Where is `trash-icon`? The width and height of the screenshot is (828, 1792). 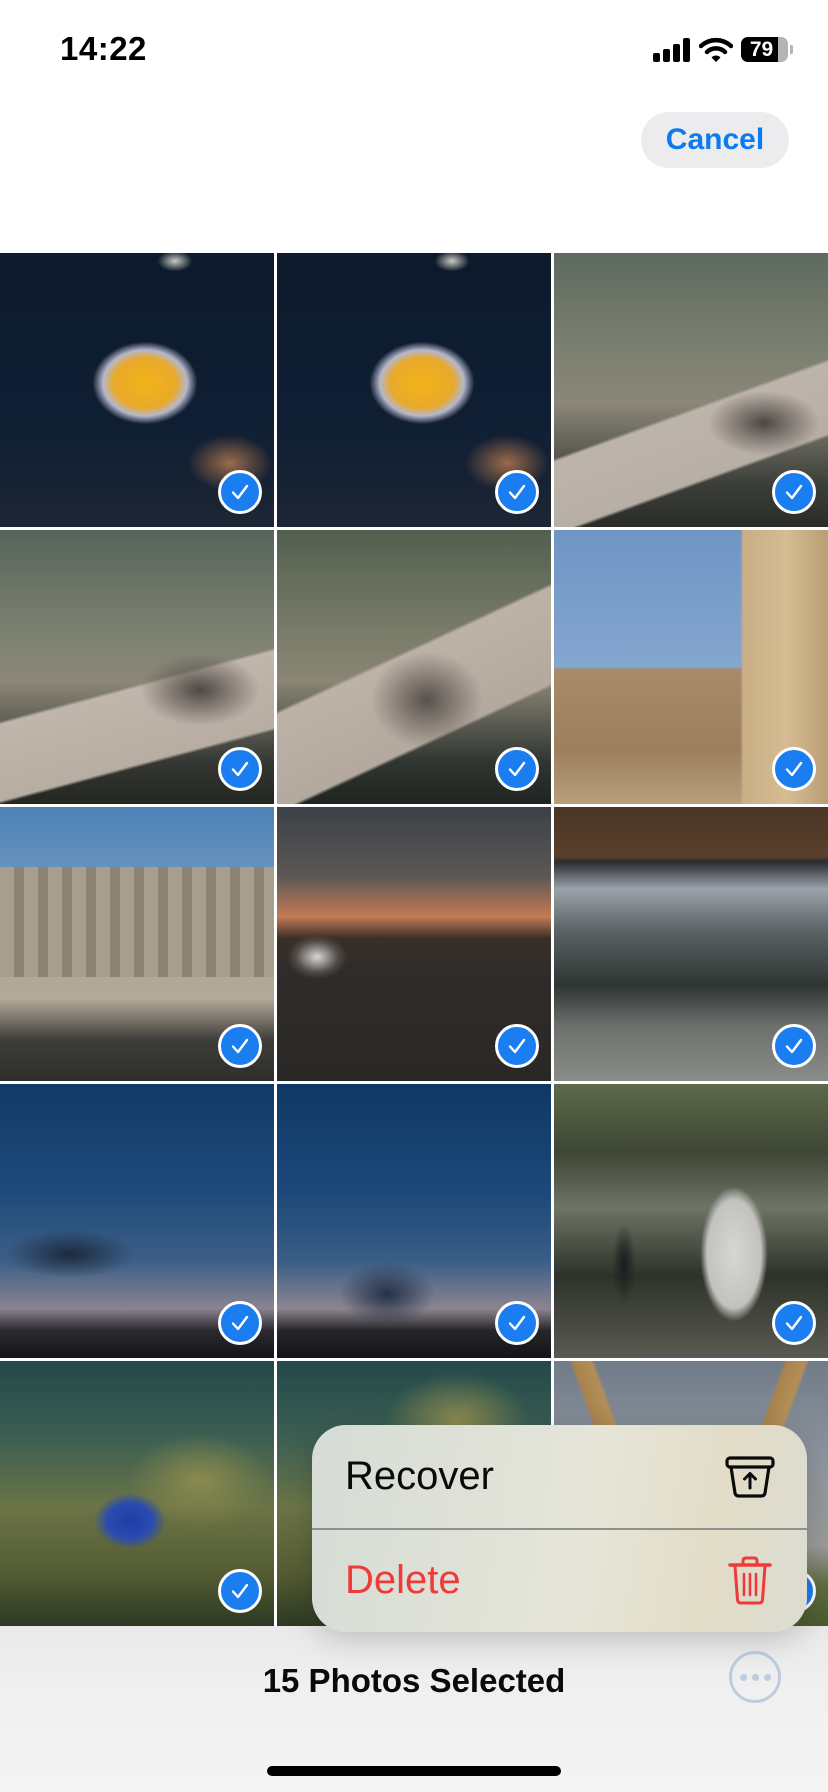
trash-icon is located at coordinates (750, 1581).